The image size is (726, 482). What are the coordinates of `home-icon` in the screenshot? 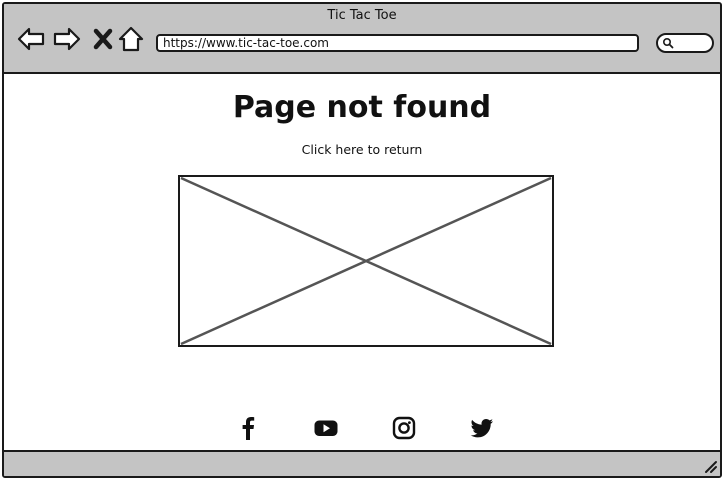 It's located at (131, 39).